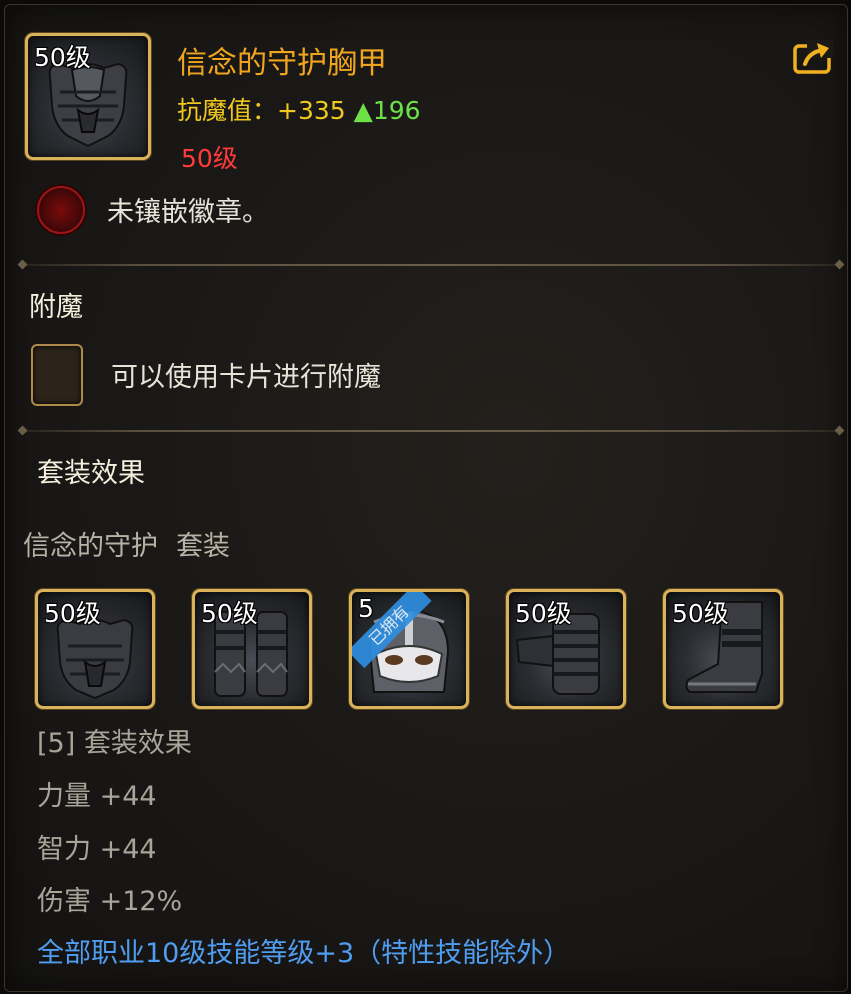 This screenshot has height=994, width=851. What do you see at coordinates (227, 110) in the screenshot?
I see `stat-label: 抗魔值：` at bounding box center [227, 110].